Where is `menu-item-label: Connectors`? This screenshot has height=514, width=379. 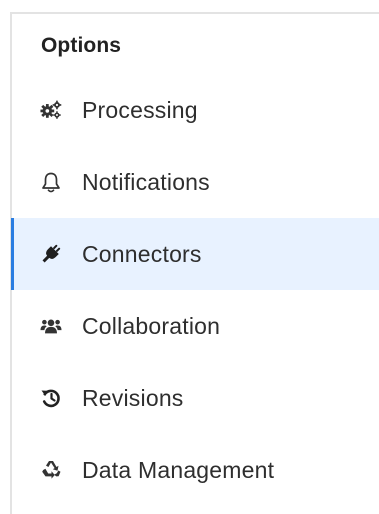 menu-item-label: Connectors is located at coordinates (142, 253).